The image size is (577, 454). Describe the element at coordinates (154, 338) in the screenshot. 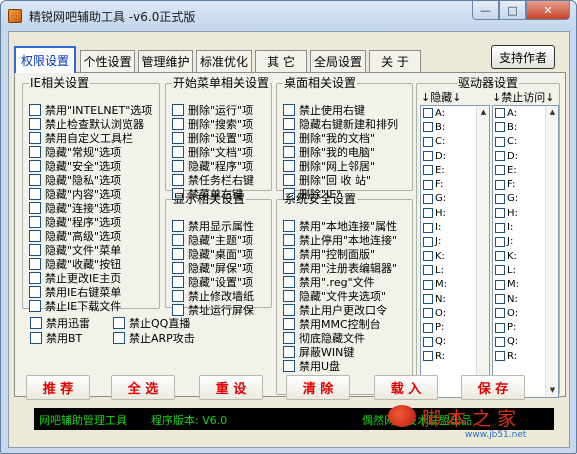

I see `misc-option-arp: 禁止ARP攻击` at that location.